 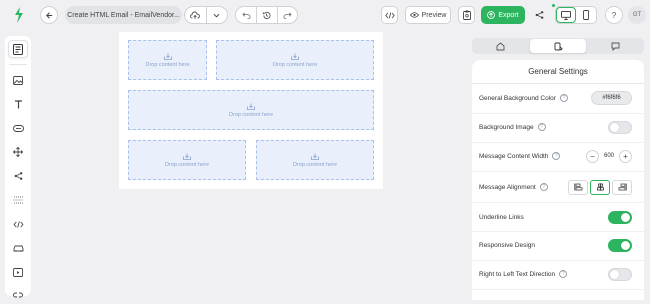 I want to click on align-center-icon, so click(x=600, y=187).